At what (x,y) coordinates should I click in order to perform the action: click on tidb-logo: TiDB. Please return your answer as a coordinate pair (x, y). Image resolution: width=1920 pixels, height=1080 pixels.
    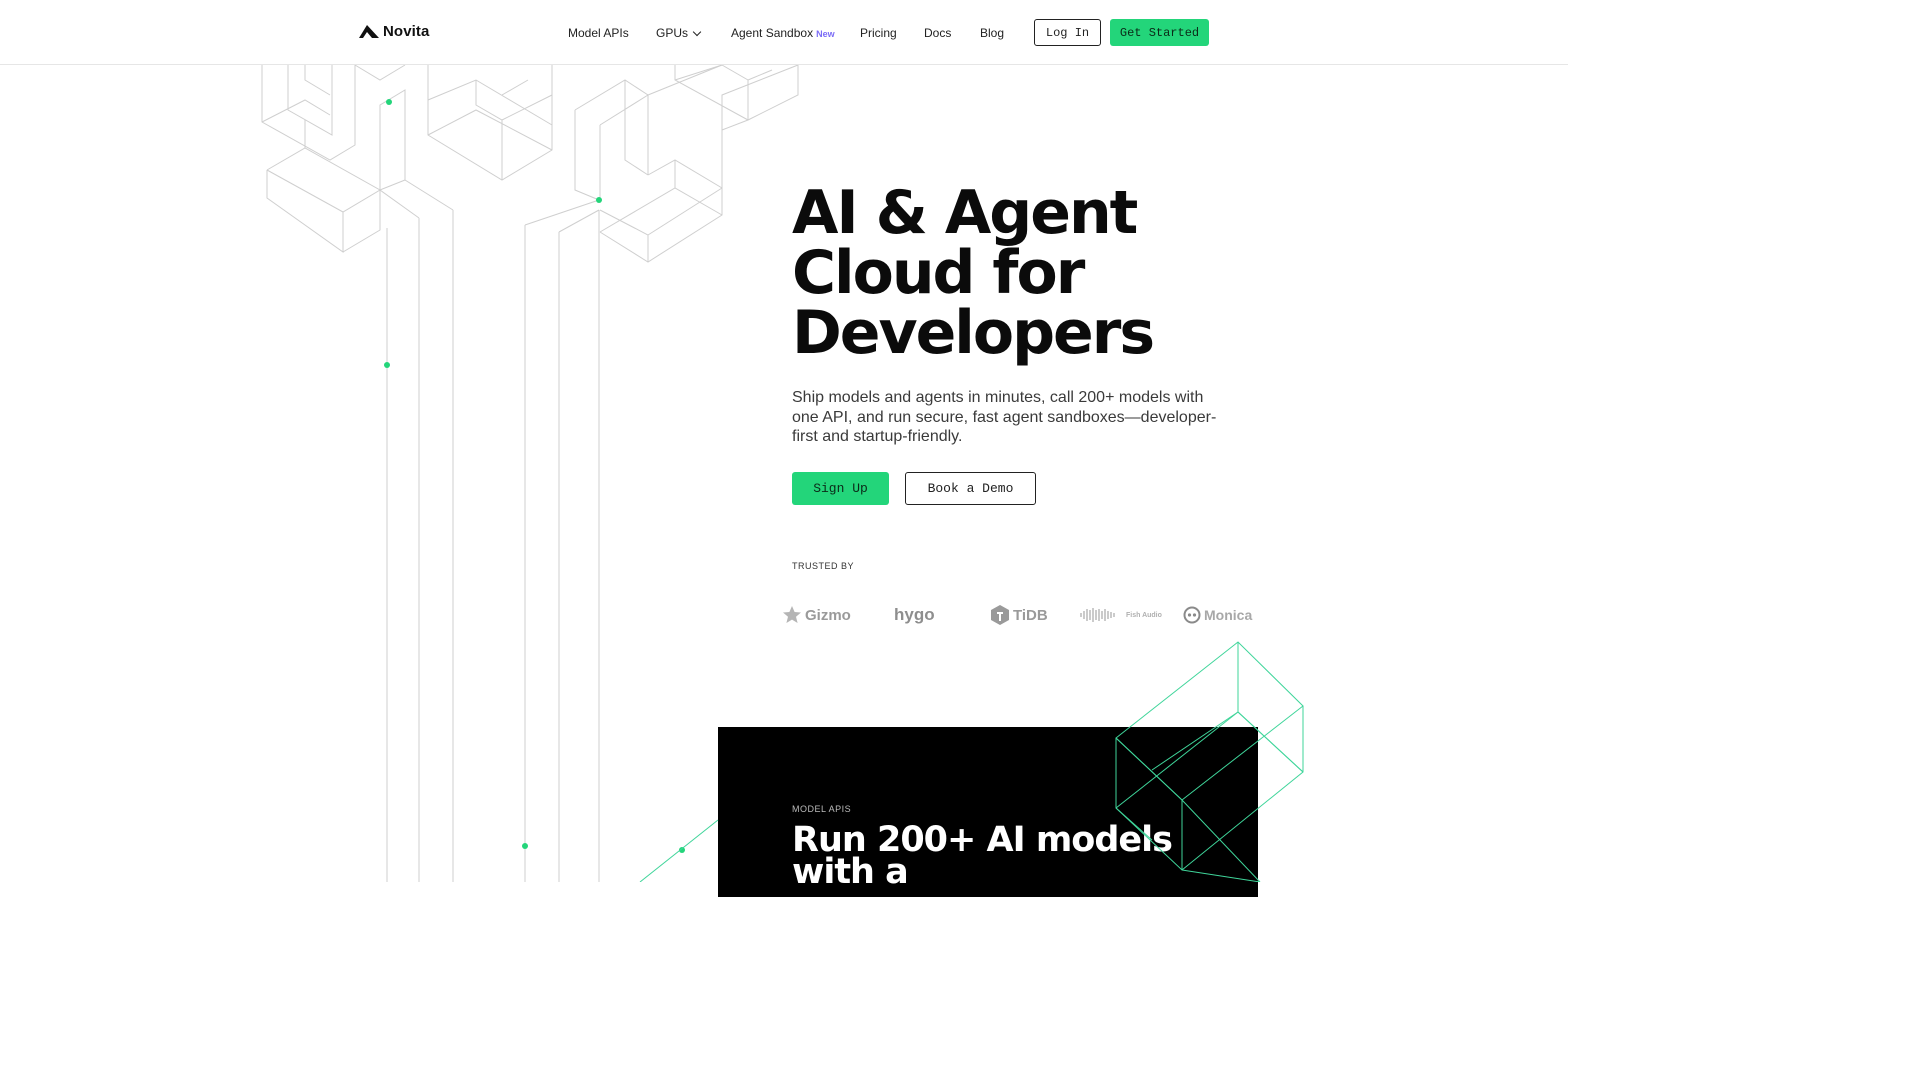
    Looking at the image, I should click on (1019, 615).